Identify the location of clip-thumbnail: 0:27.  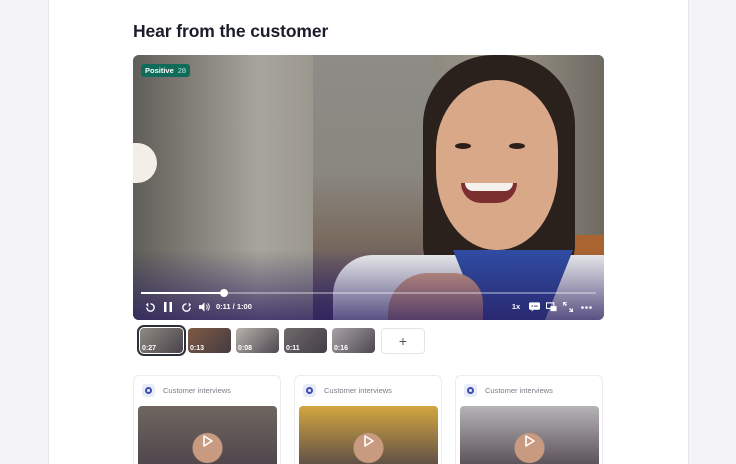
(161, 340).